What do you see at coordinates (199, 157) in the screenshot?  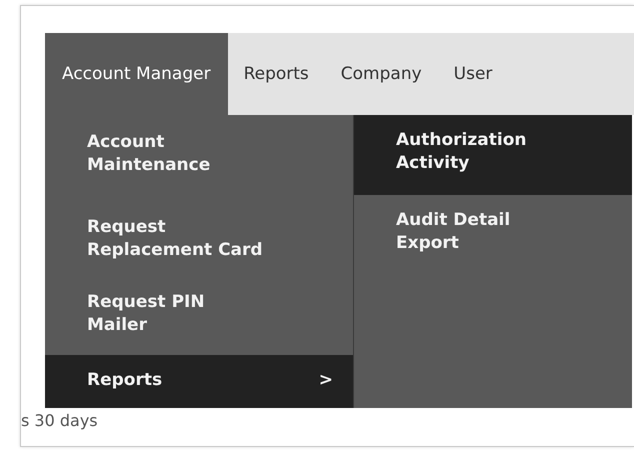 I see `menu-item: Account Maintenance` at bounding box center [199, 157].